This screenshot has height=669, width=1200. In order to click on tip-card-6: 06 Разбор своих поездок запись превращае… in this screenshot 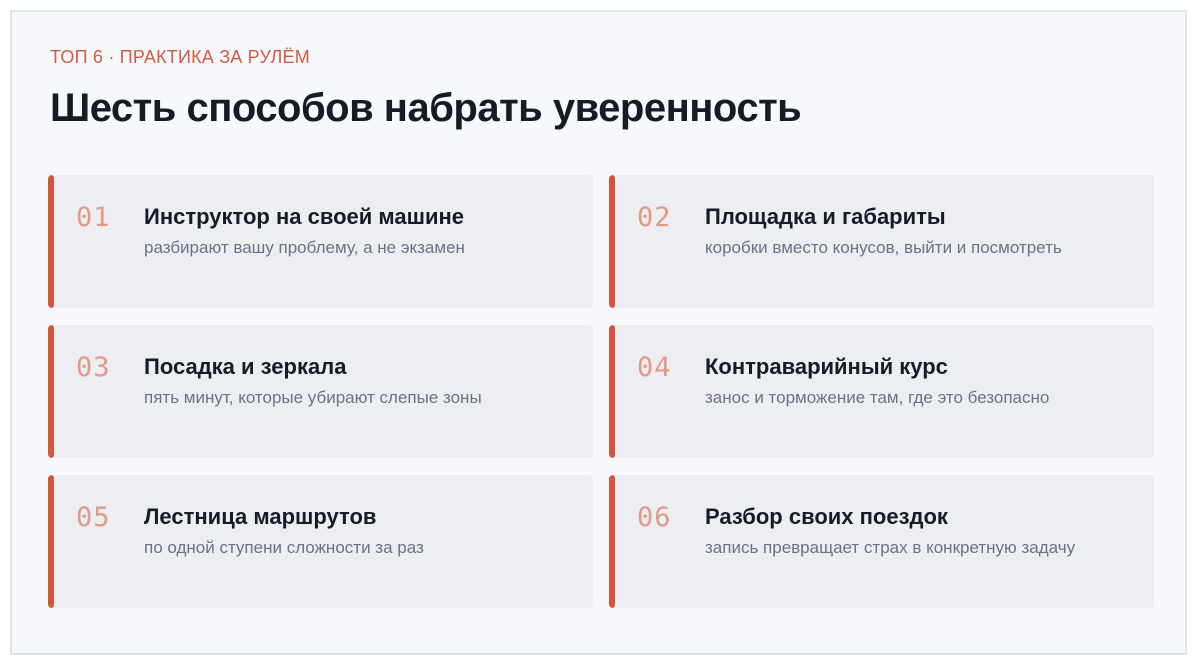, I will do `click(881, 541)`.